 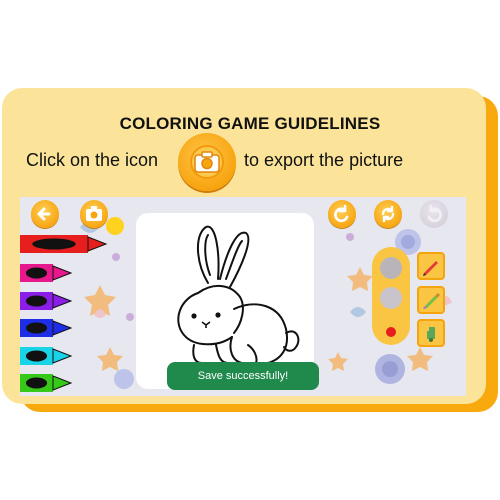 I want to click on export-button, so click(x=94, y=214).